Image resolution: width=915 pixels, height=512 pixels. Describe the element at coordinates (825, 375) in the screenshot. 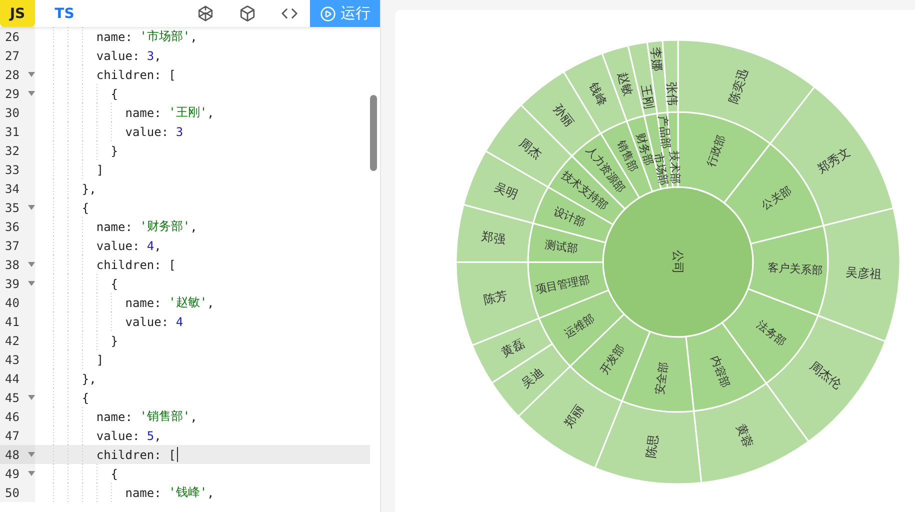

I see `person-label: 周杰伦` at that location.